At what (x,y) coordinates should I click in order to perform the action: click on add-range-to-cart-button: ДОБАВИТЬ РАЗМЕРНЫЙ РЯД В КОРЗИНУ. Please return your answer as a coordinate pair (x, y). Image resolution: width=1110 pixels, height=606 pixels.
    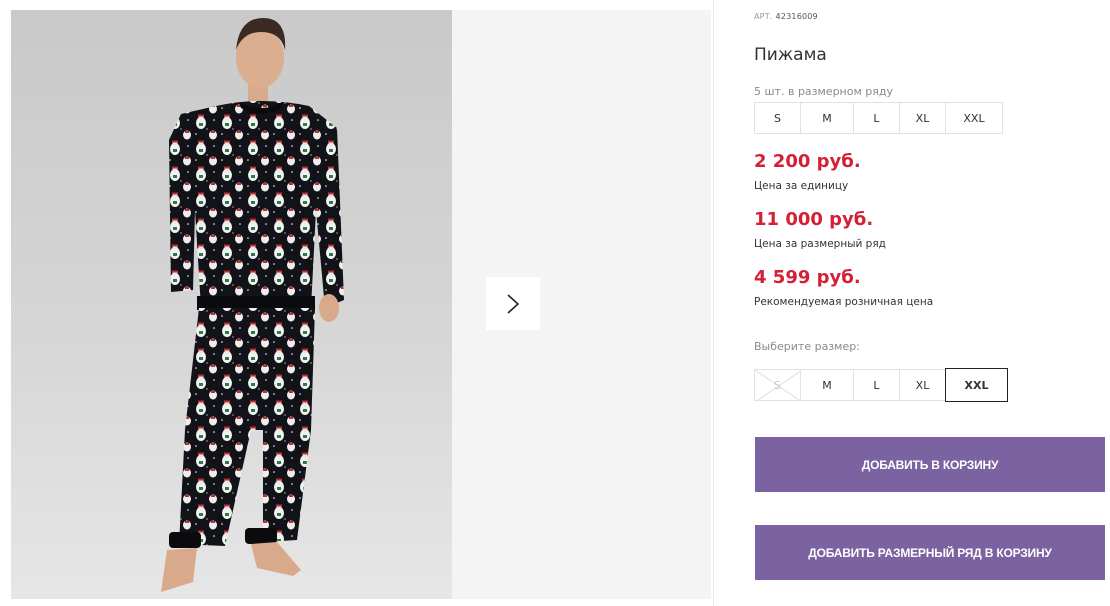
    Looking at the image, I should click on (930, 552).